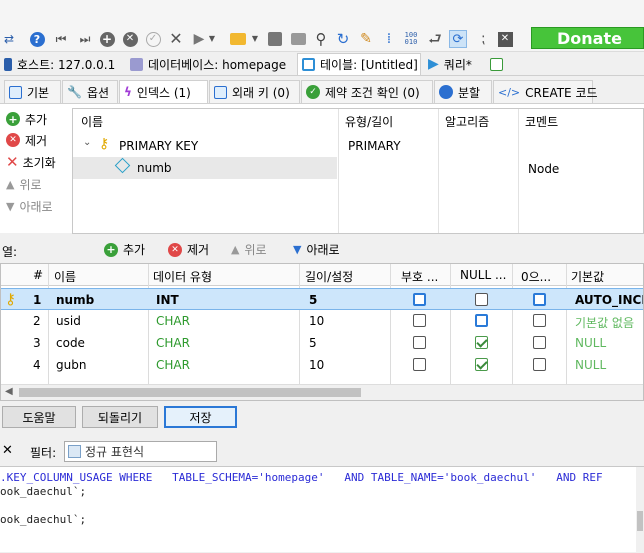 Image resolution: width=644 pixels, height=553 pixels. What do you see at coordinates (124, 249) in the screenshot?
I see `column-add-button: + 추가` at bounding box center [124, 249].